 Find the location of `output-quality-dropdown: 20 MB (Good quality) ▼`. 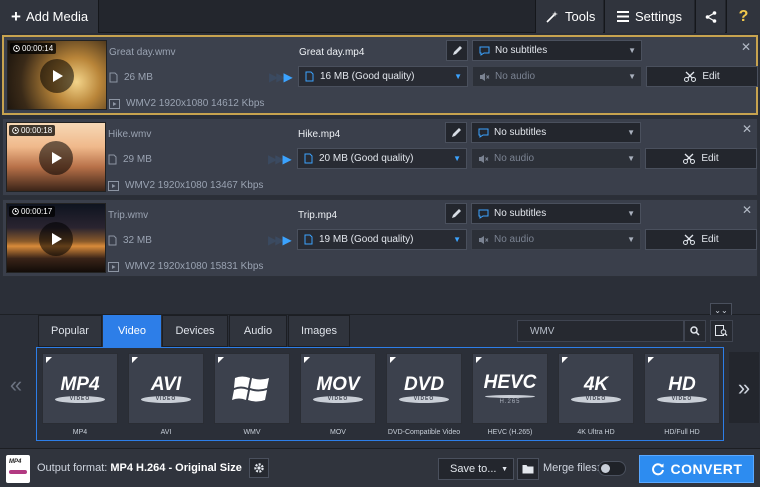

output-quality-dropdown: 20 MB (Good quality) ▼ is located at coordinates (382, 158).